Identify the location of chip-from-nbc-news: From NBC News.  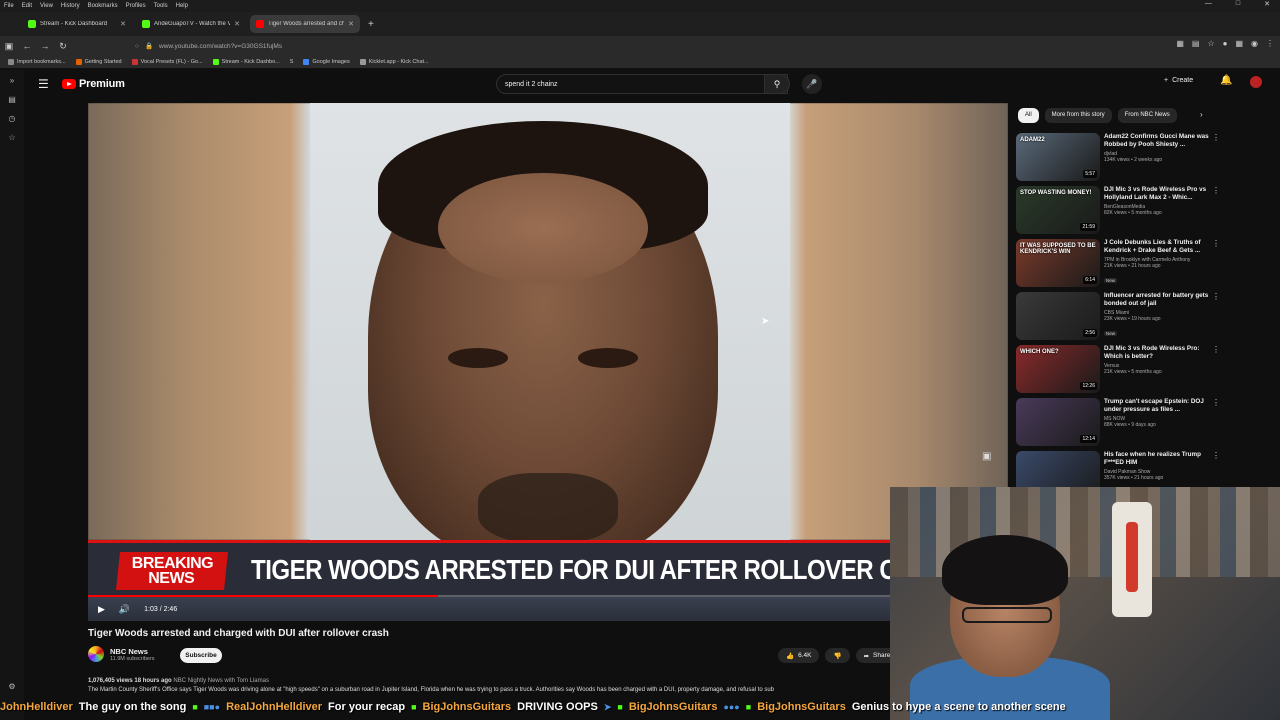
(1147, 115).